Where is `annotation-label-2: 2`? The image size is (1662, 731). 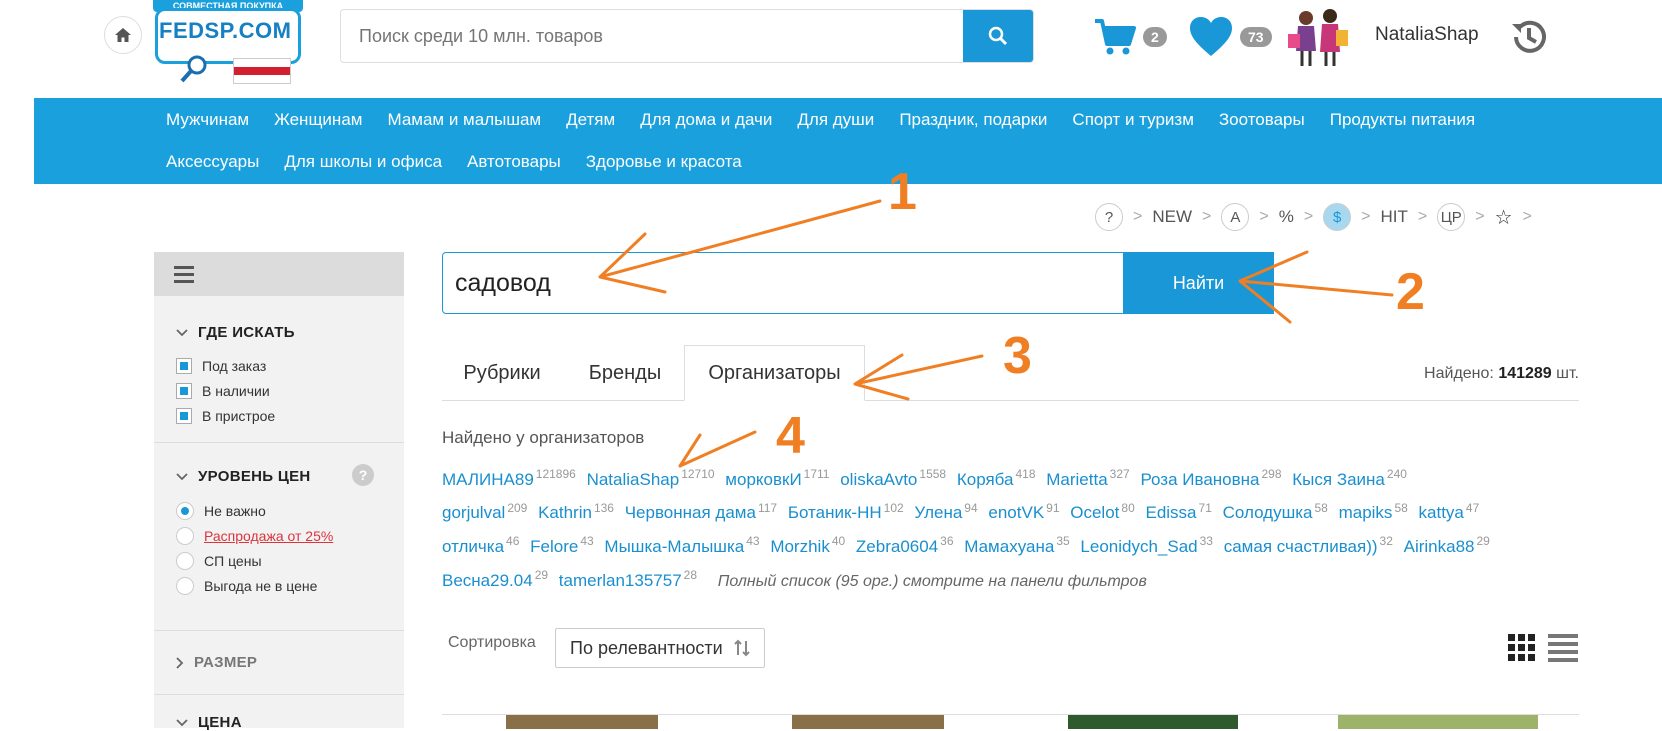
annotation-label-2: 2 is located at coordinates (1410, 292).